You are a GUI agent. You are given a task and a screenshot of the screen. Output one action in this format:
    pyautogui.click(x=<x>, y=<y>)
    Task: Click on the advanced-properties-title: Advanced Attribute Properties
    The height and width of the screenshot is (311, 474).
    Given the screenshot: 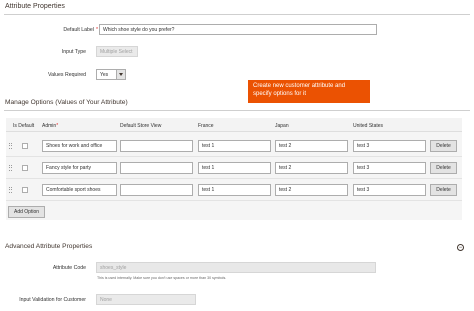 What is the action you would take?
    pyautogui.click(x=49, y=246)
    